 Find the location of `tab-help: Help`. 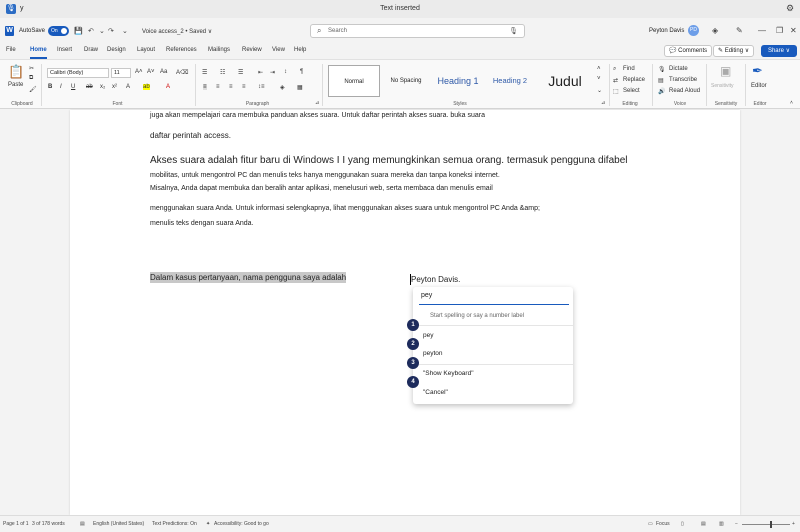

tab-help: Help is located at coordinates (300, 50).